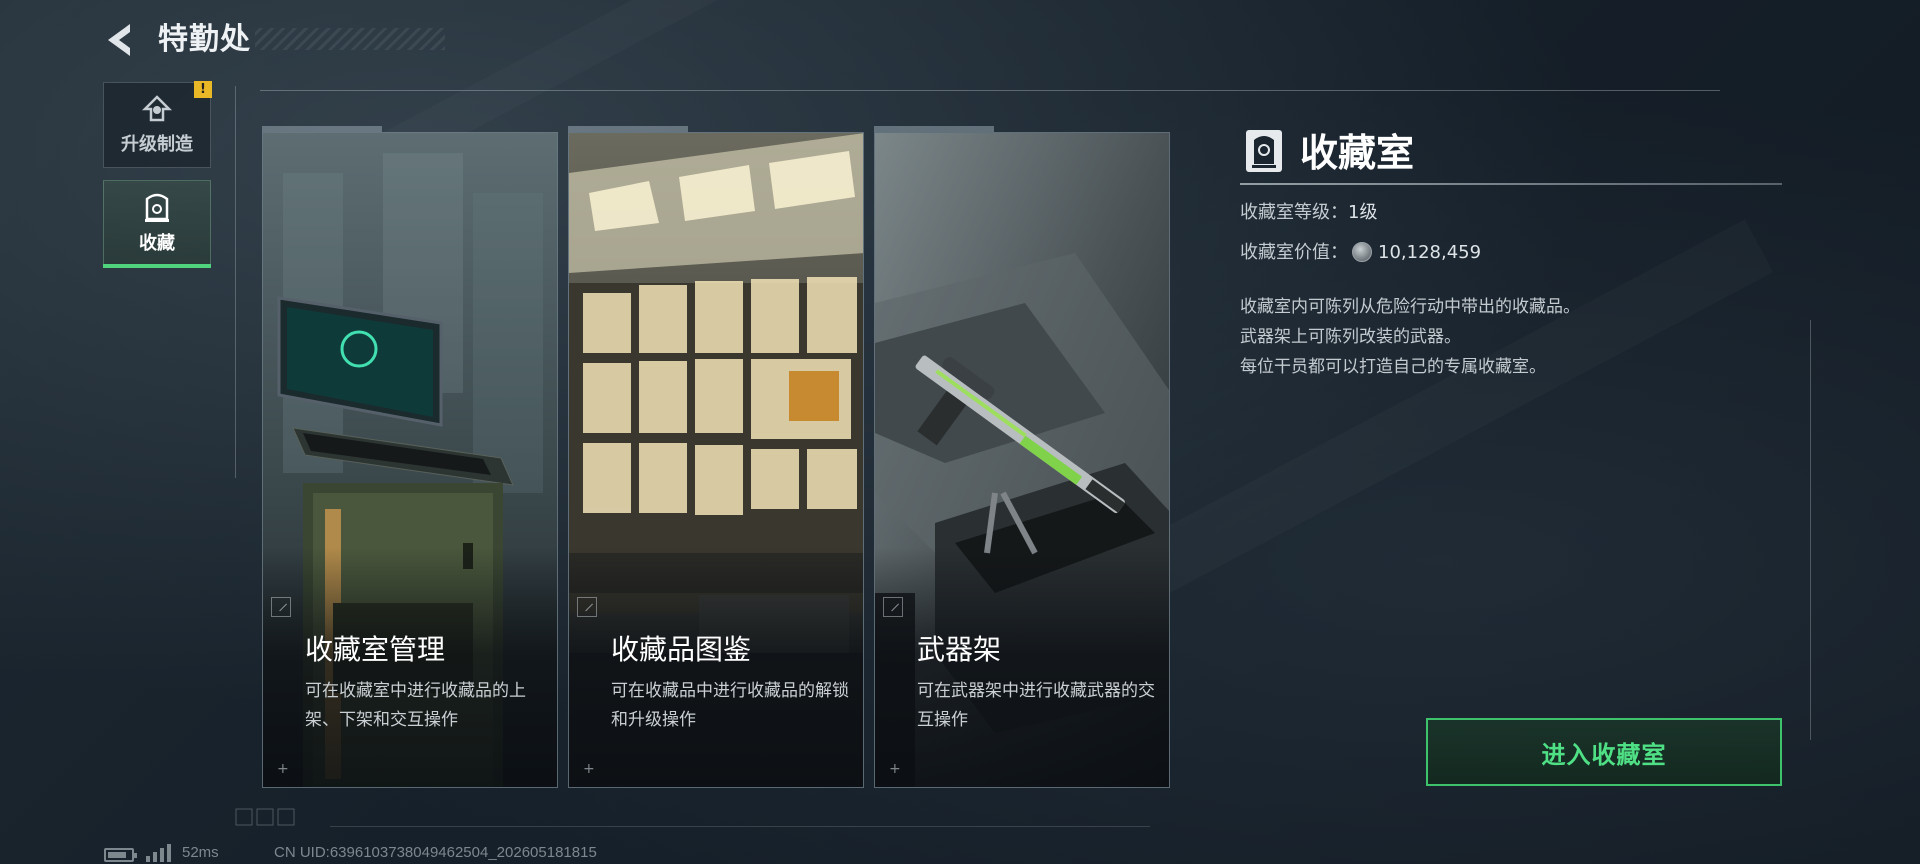 The image size is (1920, 864). Describe the element at coordinates (157, 144) in the screenshot. I see `sidebar-item-label: 升级制造` at that location.